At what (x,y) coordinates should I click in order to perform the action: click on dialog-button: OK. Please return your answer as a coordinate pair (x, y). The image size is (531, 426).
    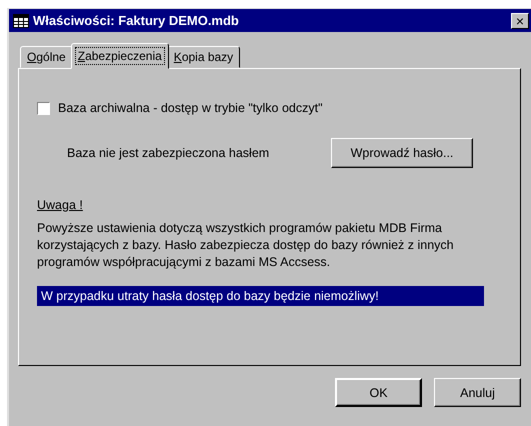
    Looking at the image, I should click on (378, 392).